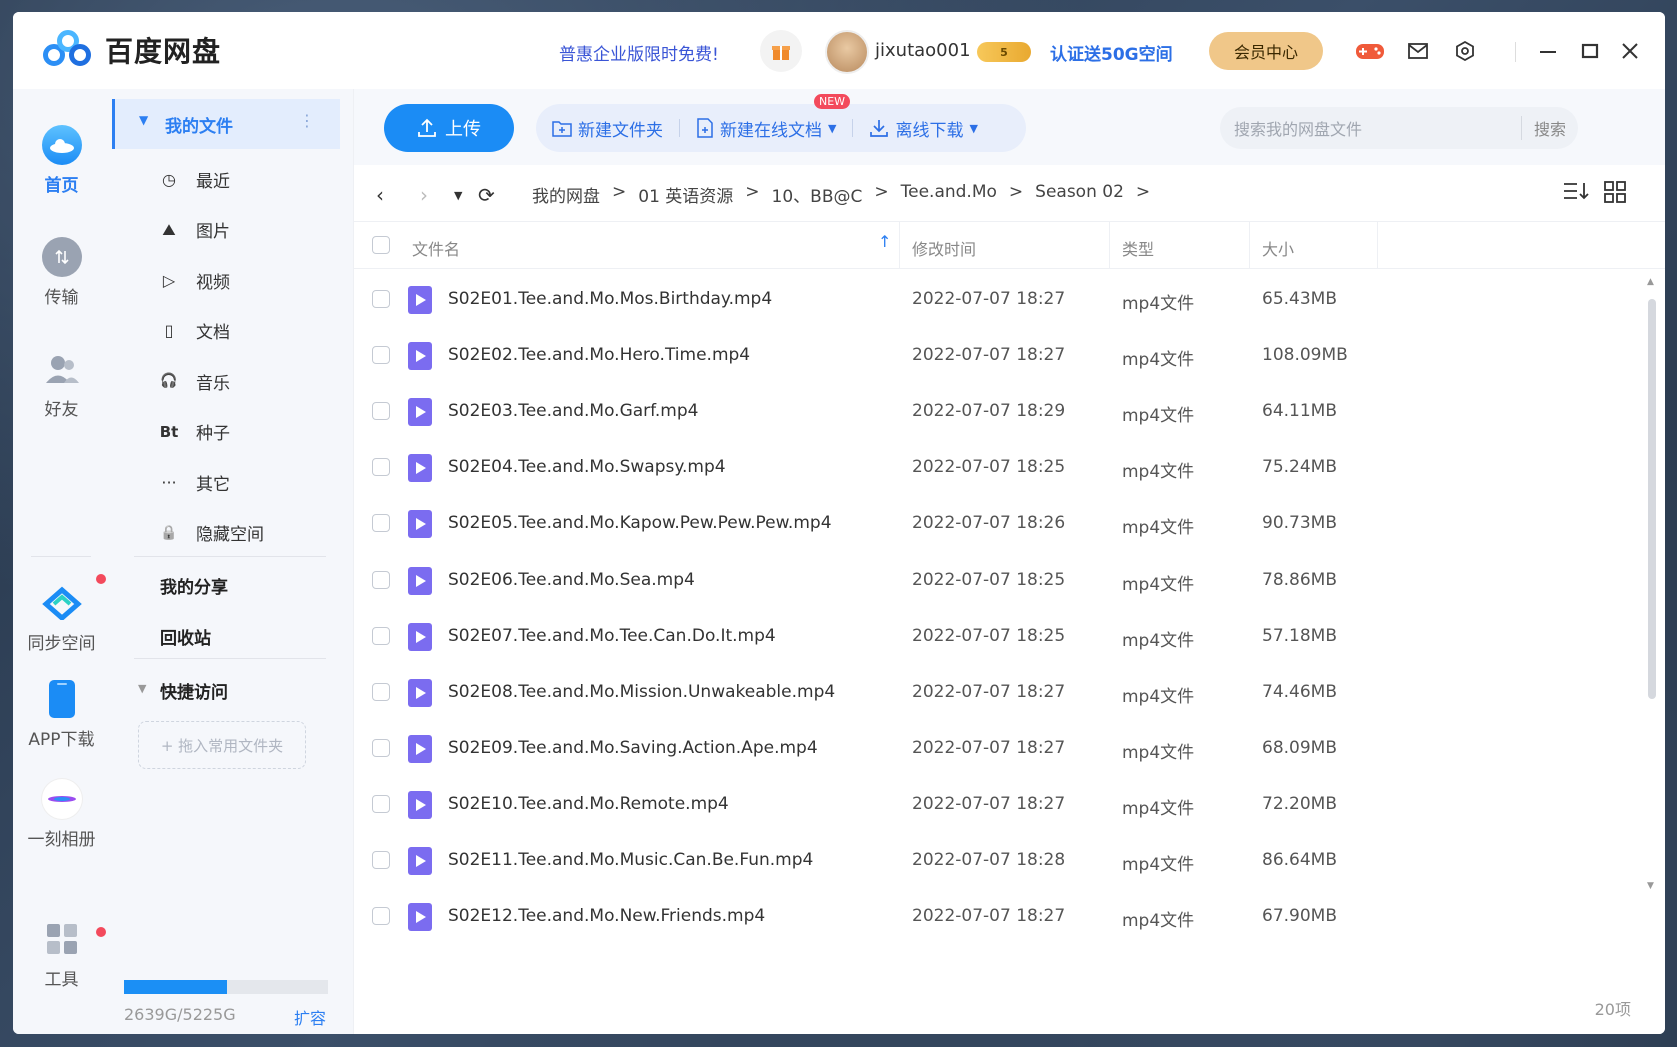 The image size is (1677, 1047). What do you see at coordinates (641, 692) in the screenshot?
I see `file-name: S02E08.Tee.and.Mo.Mission.Unwakeable.mp4` at bounding box center [641, 692].